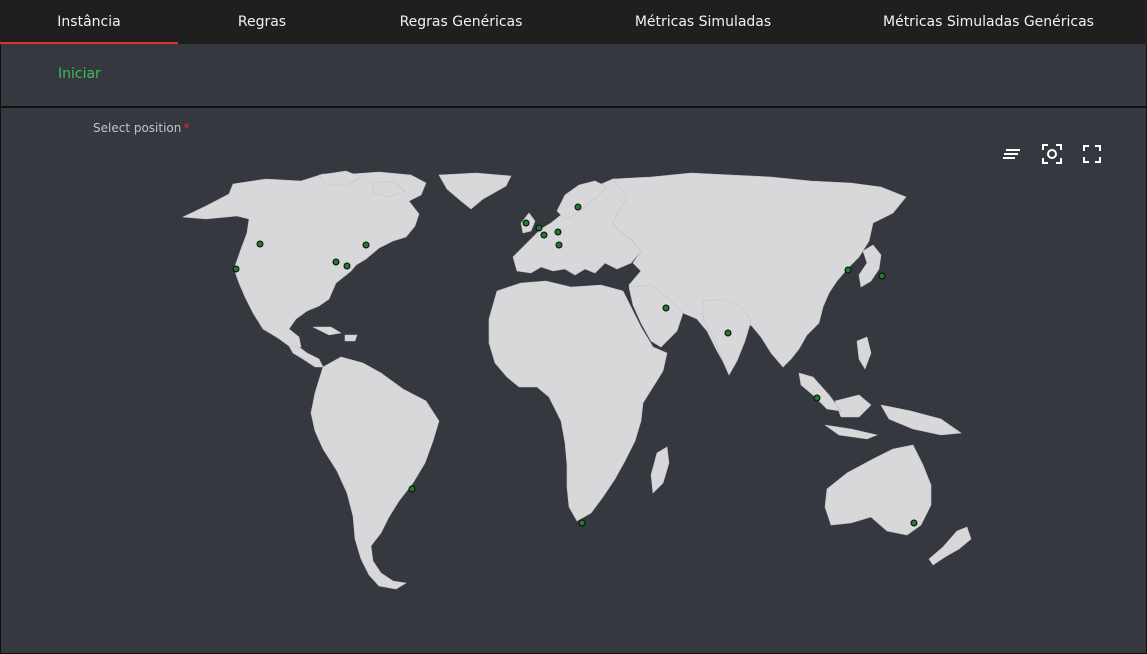  What do you see at coordinates (186, 128) in the screenshot?
I see `required-mark: *` at bounding box center [186, 128].